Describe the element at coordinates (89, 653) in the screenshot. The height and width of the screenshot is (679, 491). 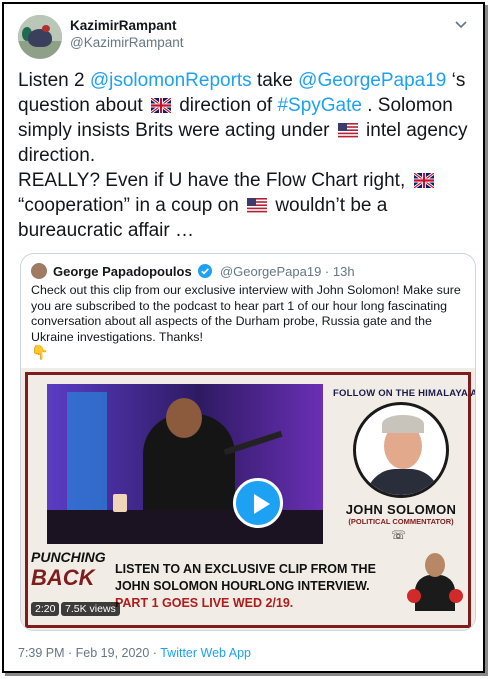
I see `timestamp: 7:39 PM · Feb 19, 2020 ·` at that location.